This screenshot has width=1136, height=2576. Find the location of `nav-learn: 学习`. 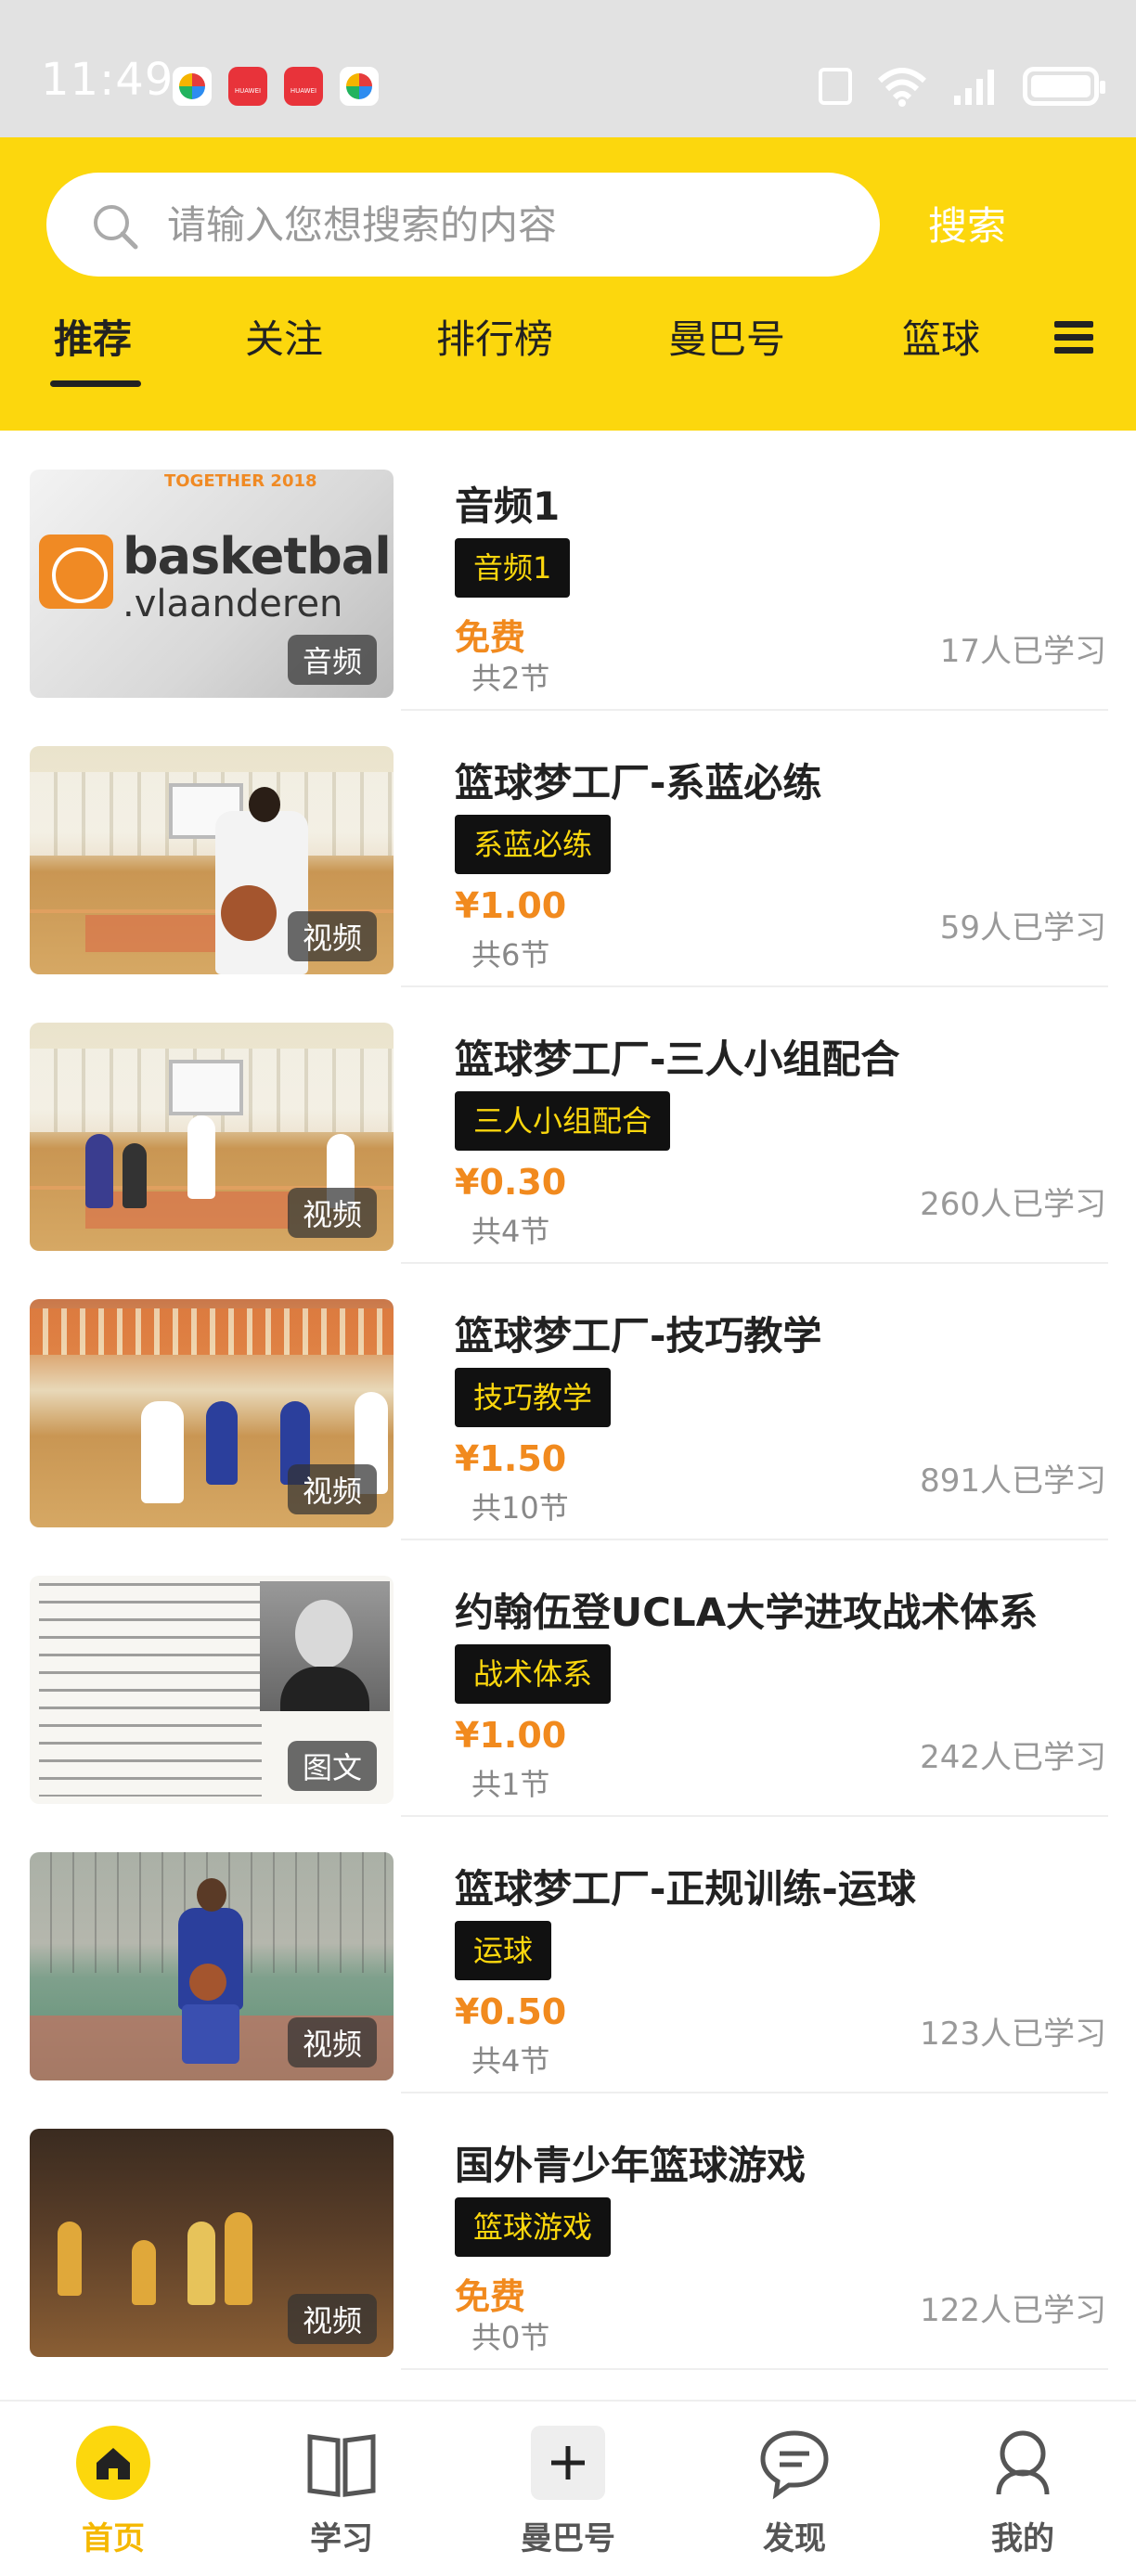

nav-learn: 学习 is located at coordinates (341, 2489).